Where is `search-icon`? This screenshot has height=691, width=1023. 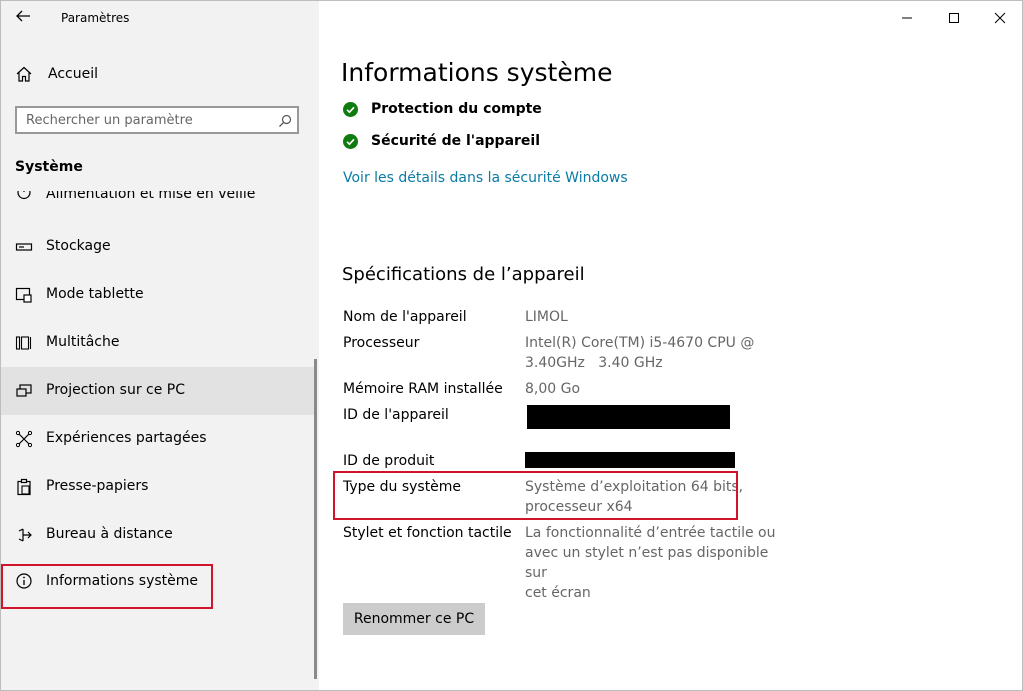 search-icon is located at coordinates (285, 120).